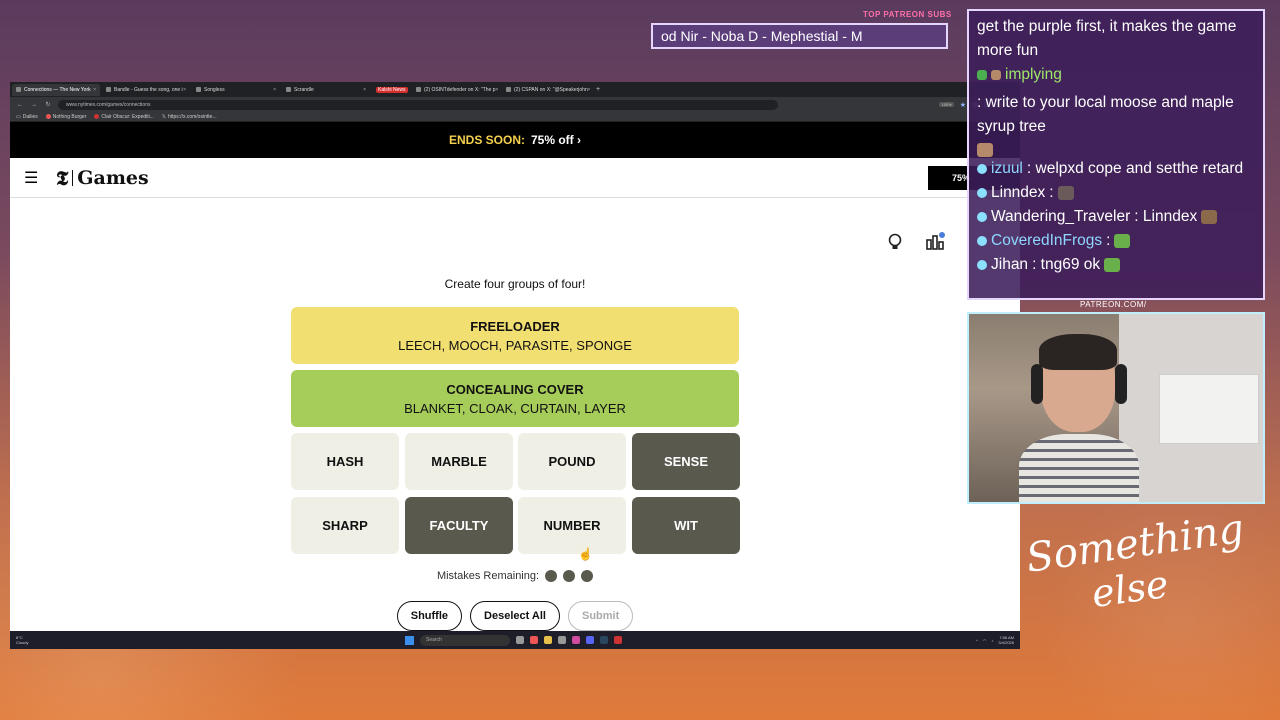 The image size is (1280, 720). Describe the element at coordinates (73, 177) in the screenshot. I see `logo-divider` at that location.